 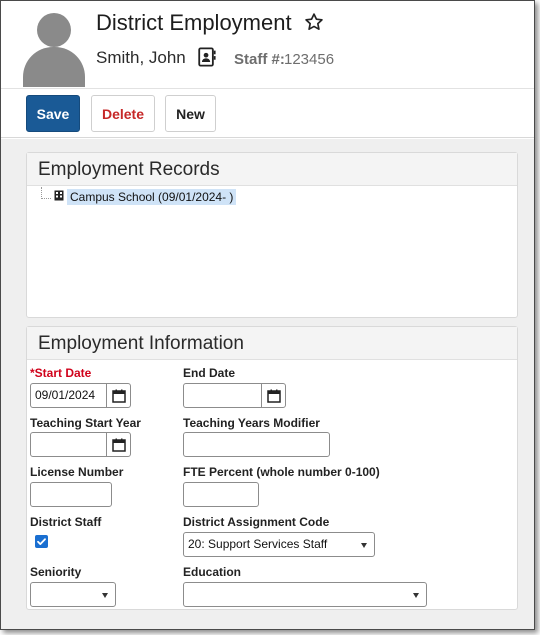 I want to click on employment-records-title: Employment Records, so click(x=272, y=169).